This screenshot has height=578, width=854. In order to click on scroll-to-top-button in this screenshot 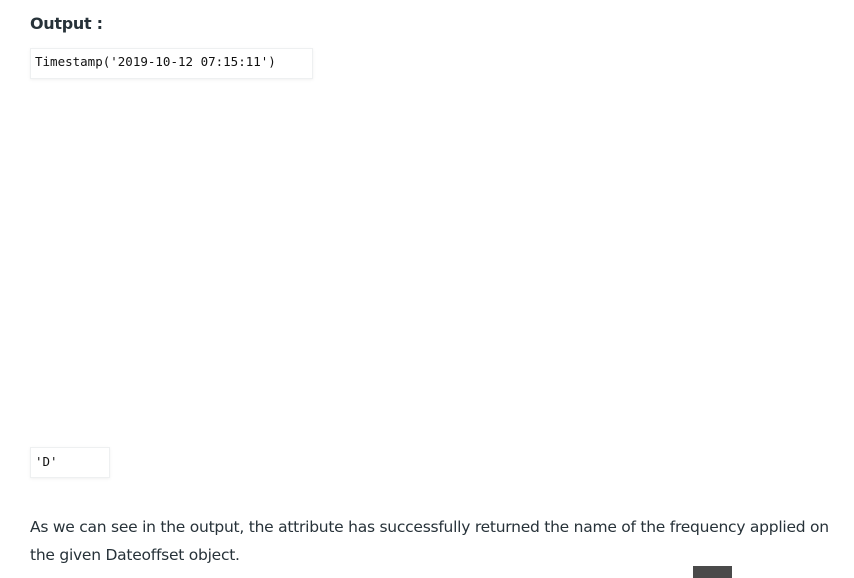, I will do `click(712, 572)`.